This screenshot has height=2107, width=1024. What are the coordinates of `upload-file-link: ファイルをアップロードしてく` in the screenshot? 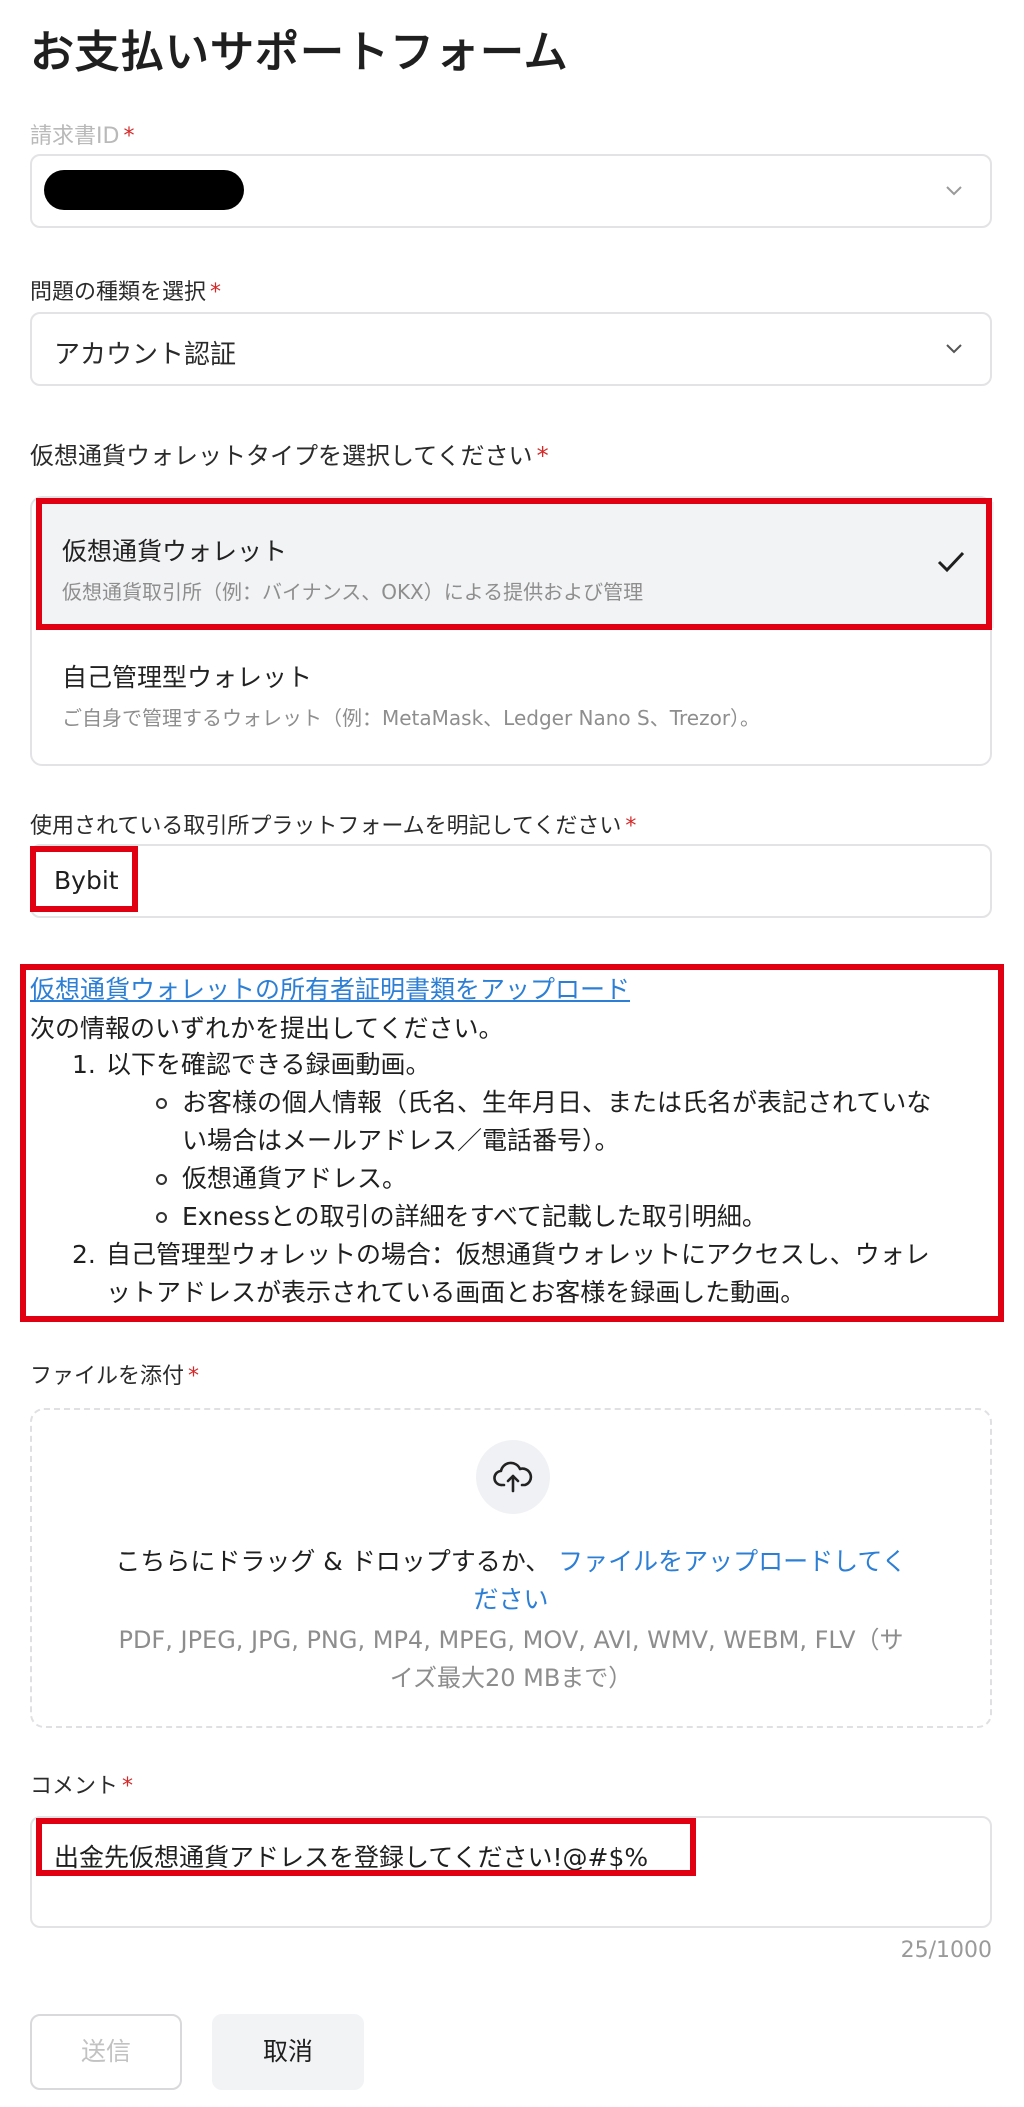 It's located at (732, 1561).